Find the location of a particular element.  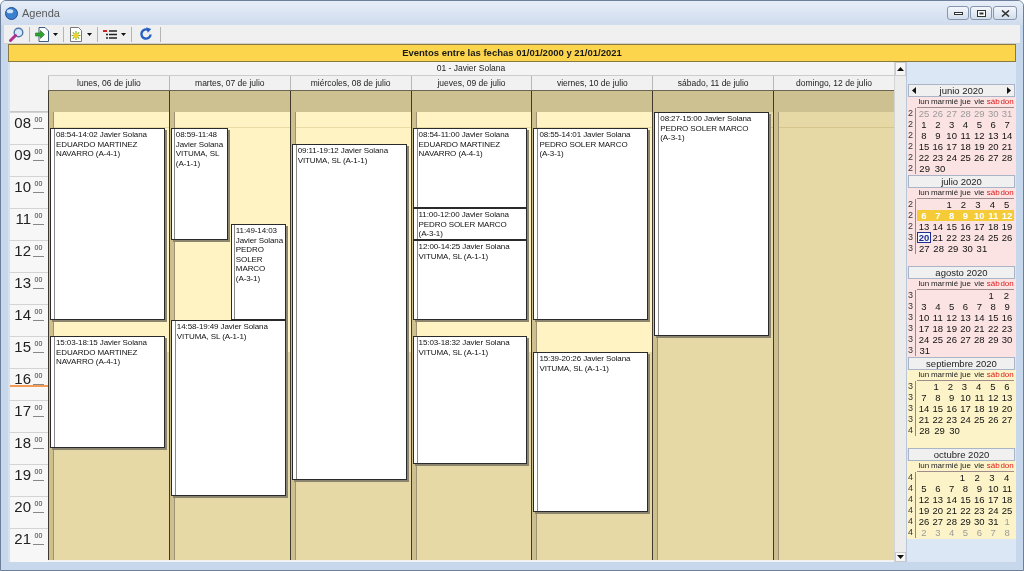

event-card: 08:54-11:00 Javier Solana EDUARDO MARTINEZ NAVARRO (A-4-1) is located at coordinates (470, 168).